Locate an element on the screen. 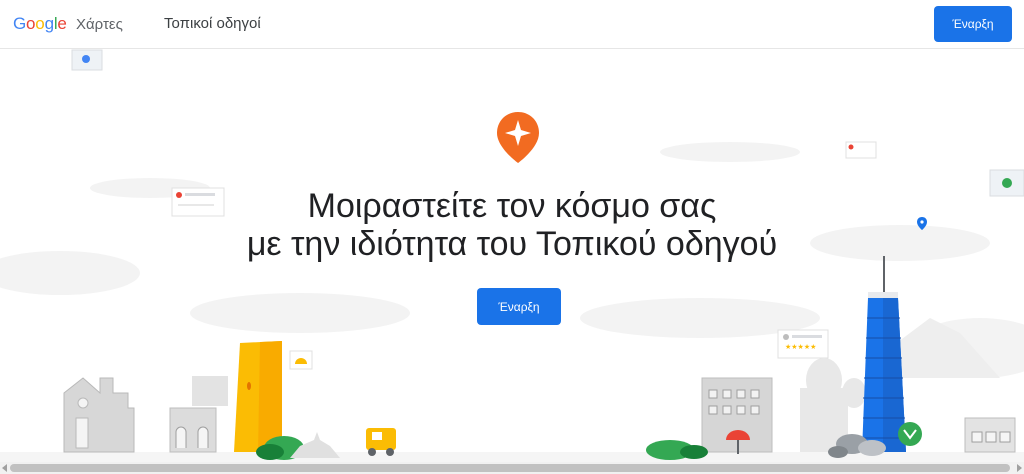  local-guides-pin-icon is located at coordinates (518, 137).